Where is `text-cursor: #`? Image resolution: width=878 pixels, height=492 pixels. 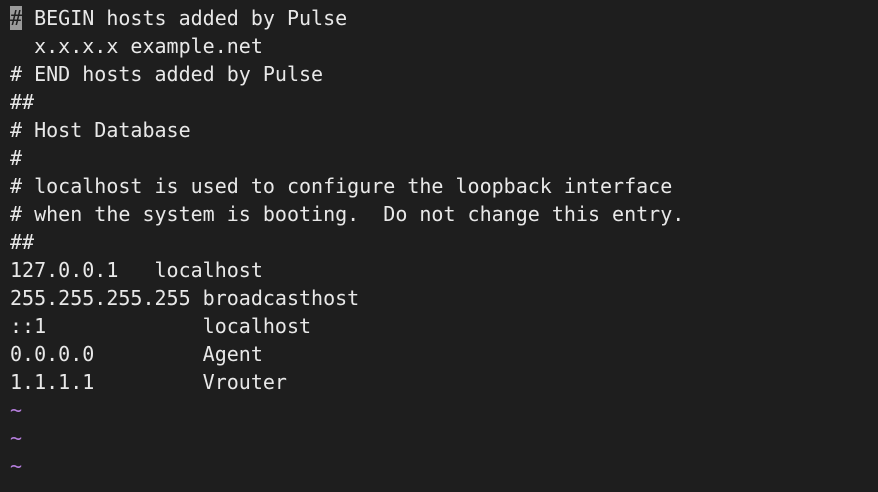
text-cursor: # is located at coordinates (16, 18).